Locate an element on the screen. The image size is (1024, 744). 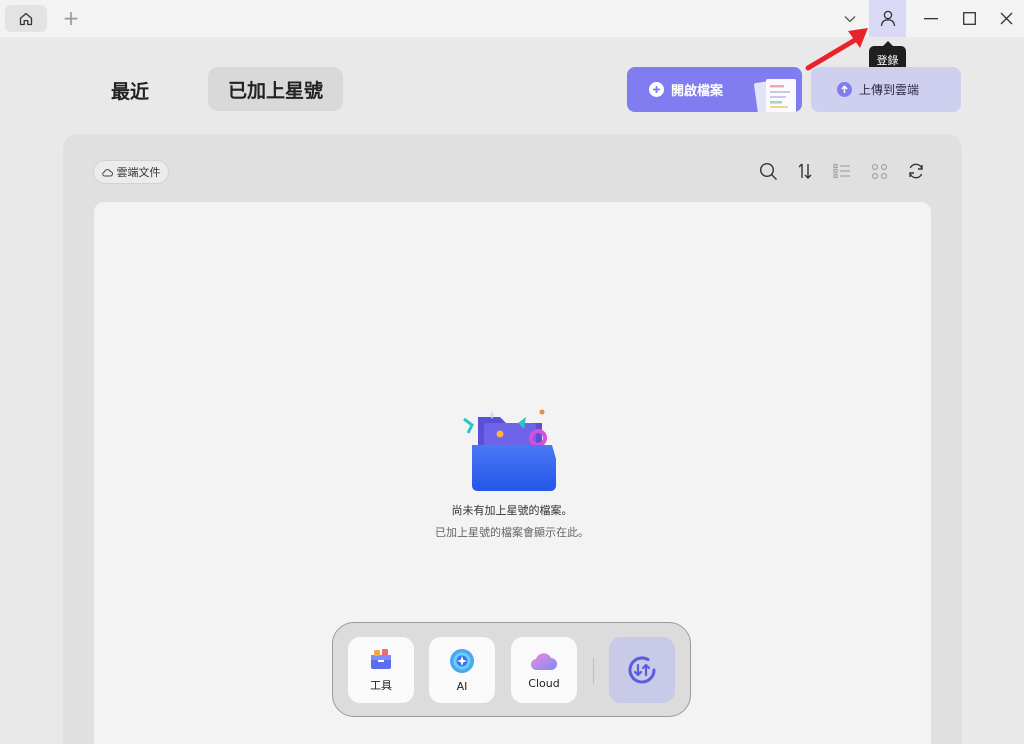
home-tab is located at coordinates (26, 18).